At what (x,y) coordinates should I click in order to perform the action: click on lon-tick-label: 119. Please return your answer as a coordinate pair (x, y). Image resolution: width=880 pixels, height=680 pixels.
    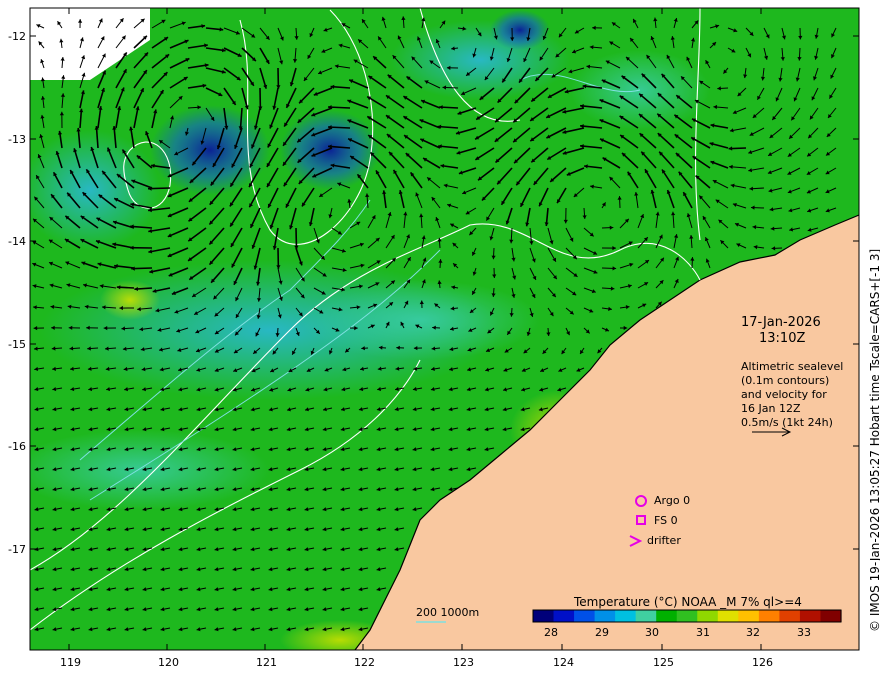
    Looking at the image, I should click on (70, 662).